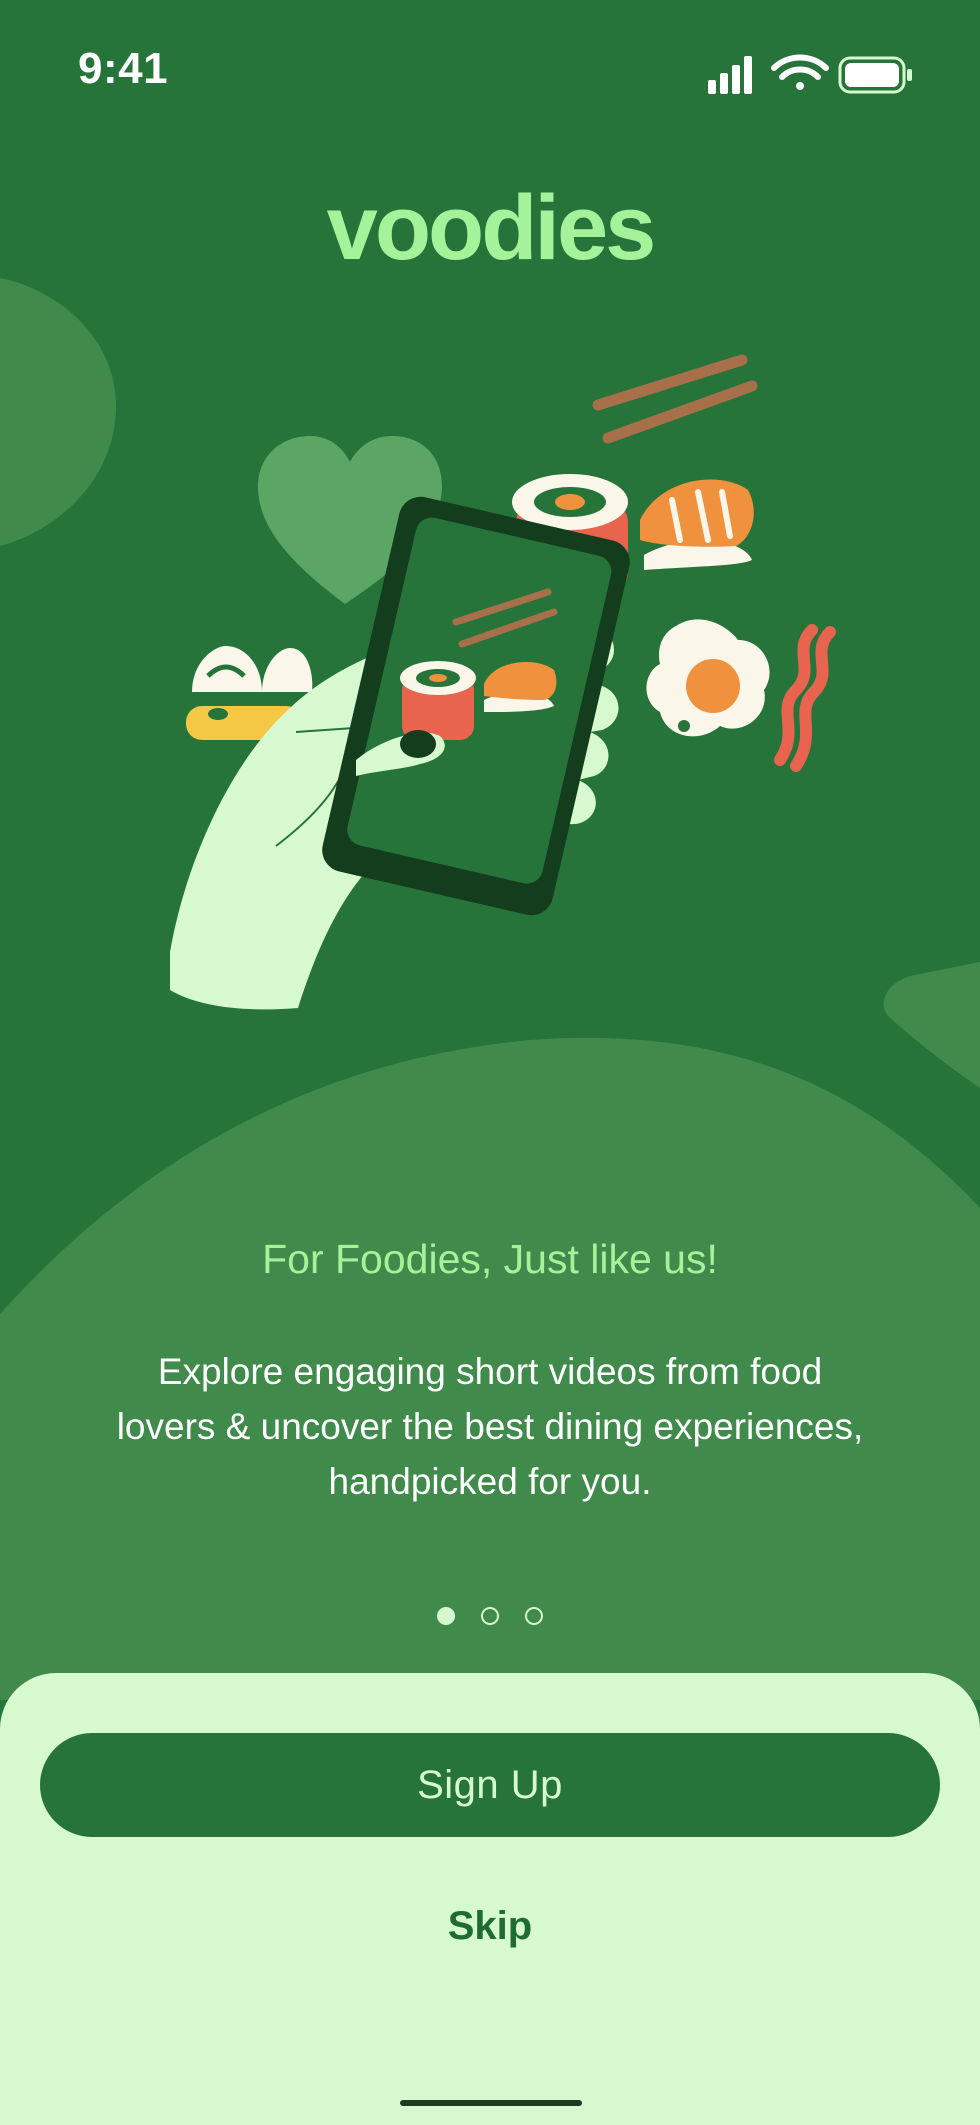  Describe the element at coordinates (730, 75) in the screenshot. I see `signal-icon` at that location.